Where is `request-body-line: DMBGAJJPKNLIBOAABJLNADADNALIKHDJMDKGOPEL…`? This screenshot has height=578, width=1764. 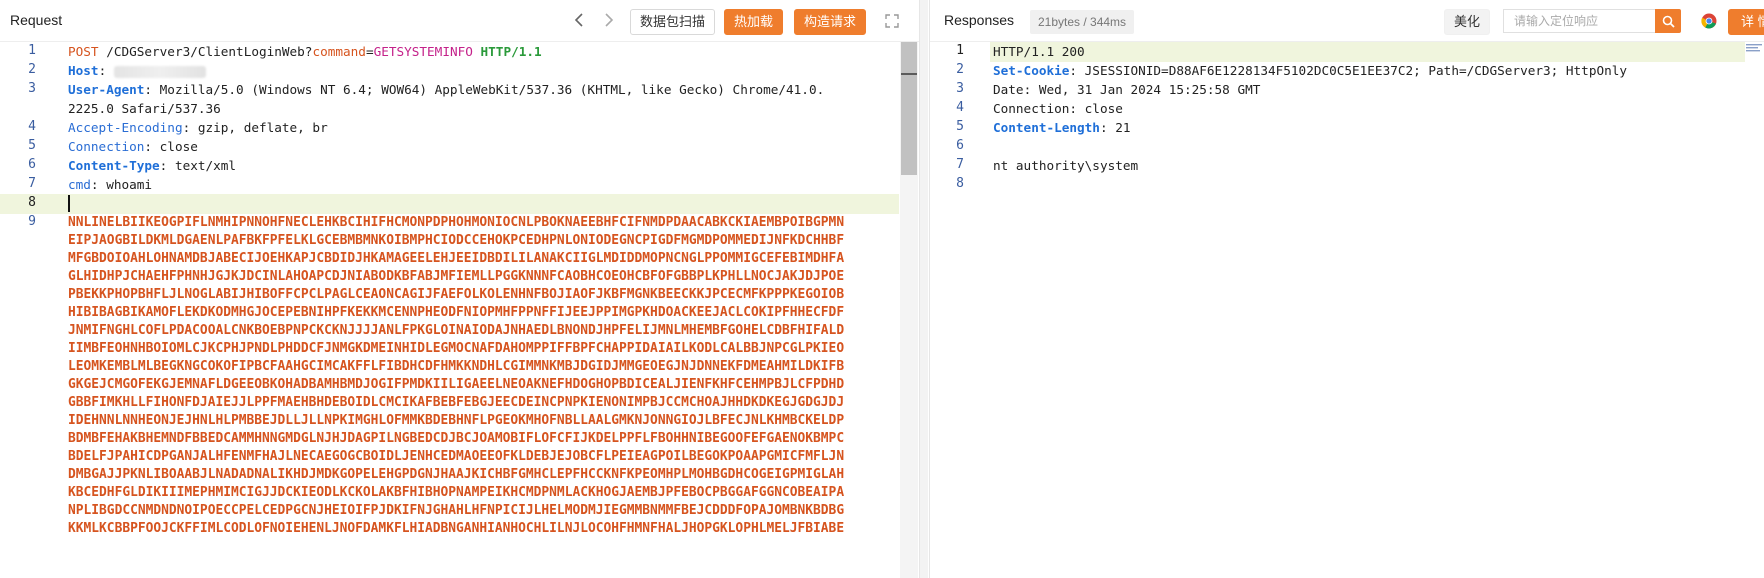 request-body-line: DMBGAJJPKNLIBOAABJLNADADNALIKHDJMDKGOPEL… is located at coordinates (456, 474).